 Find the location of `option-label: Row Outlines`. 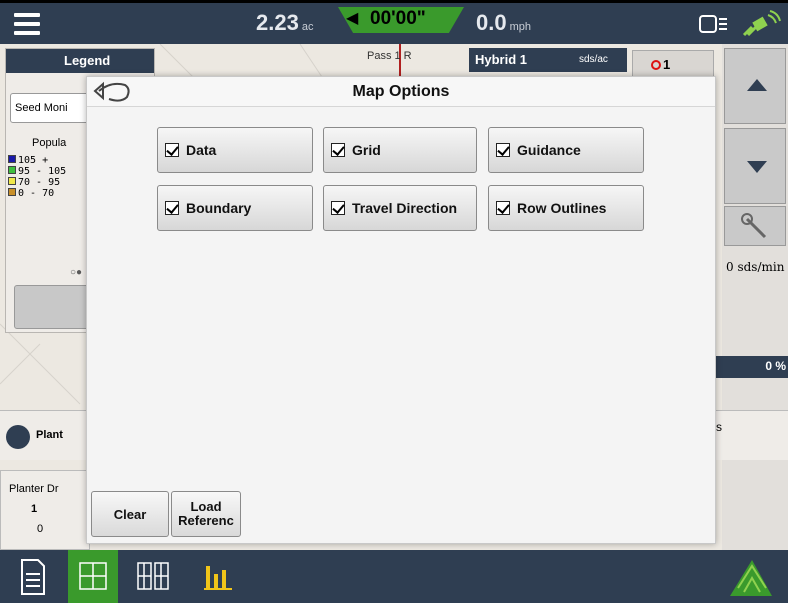

option-label: Row Outlines is located at coordinates (562, 208).